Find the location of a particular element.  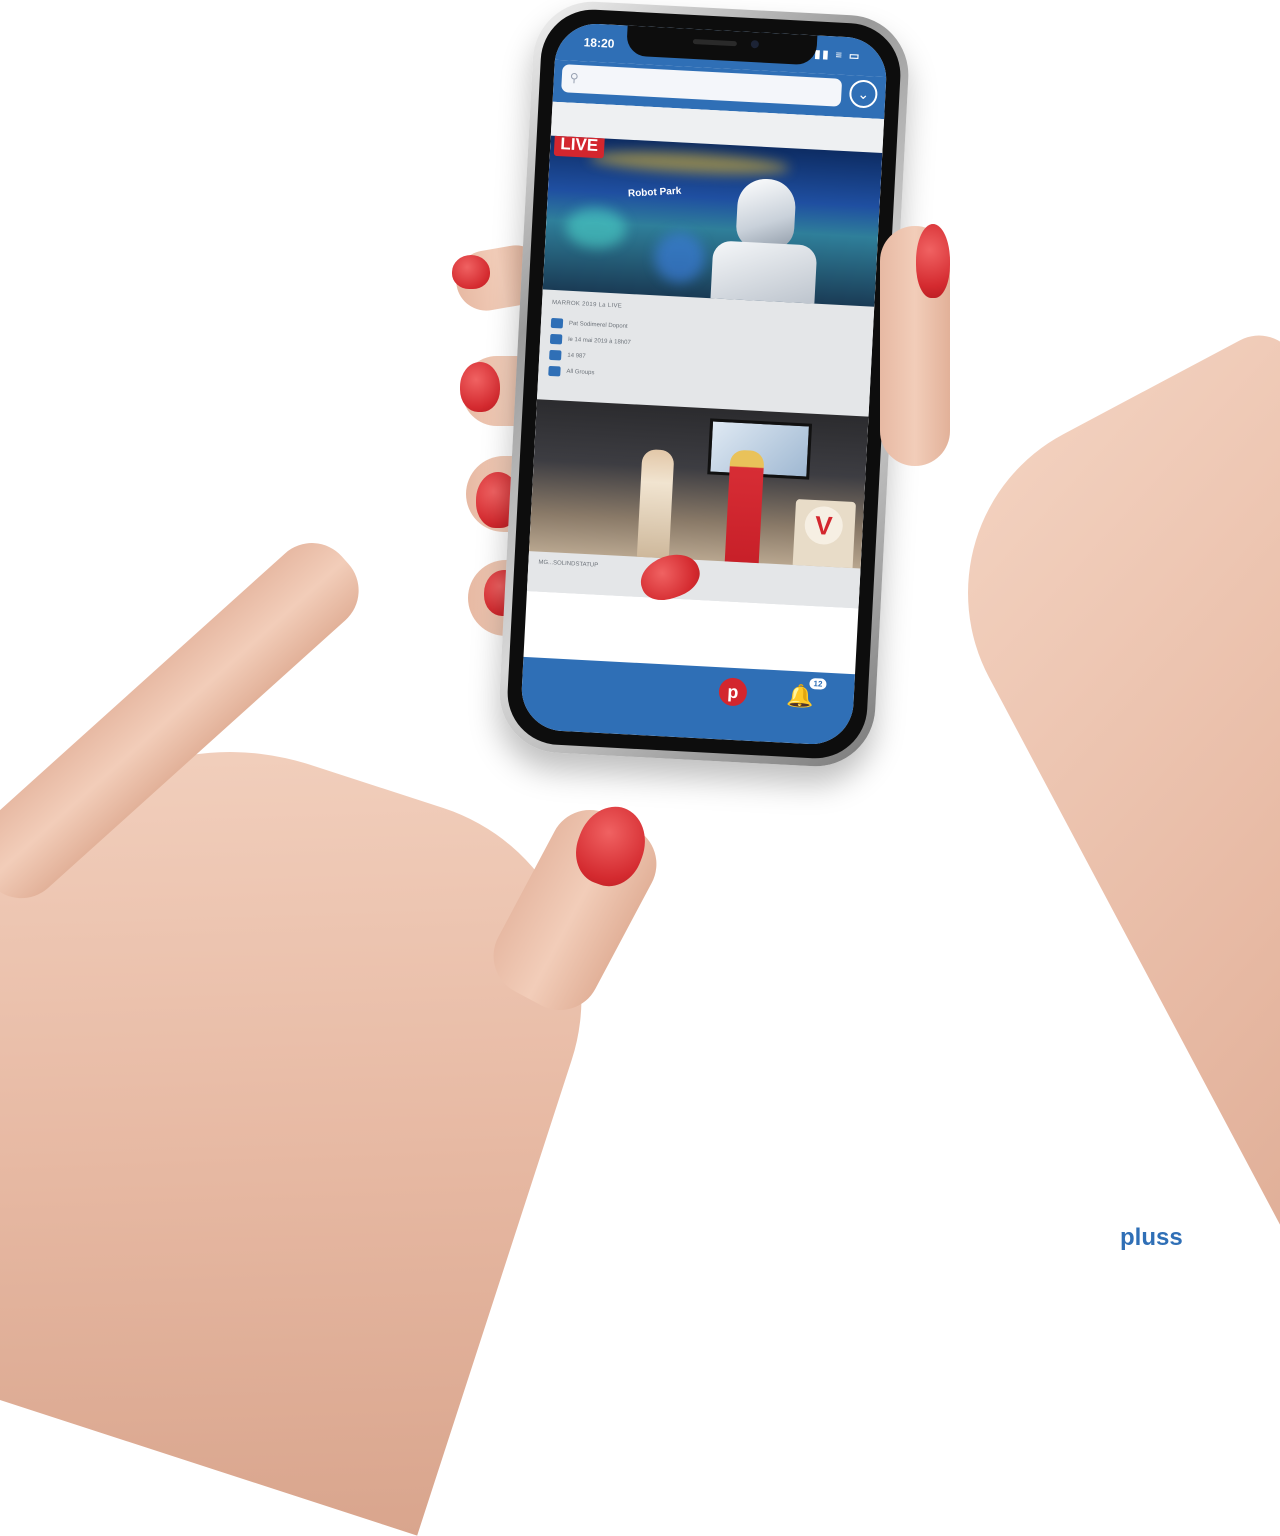

video-thumbnail: V is located at coordinates (699, 484).